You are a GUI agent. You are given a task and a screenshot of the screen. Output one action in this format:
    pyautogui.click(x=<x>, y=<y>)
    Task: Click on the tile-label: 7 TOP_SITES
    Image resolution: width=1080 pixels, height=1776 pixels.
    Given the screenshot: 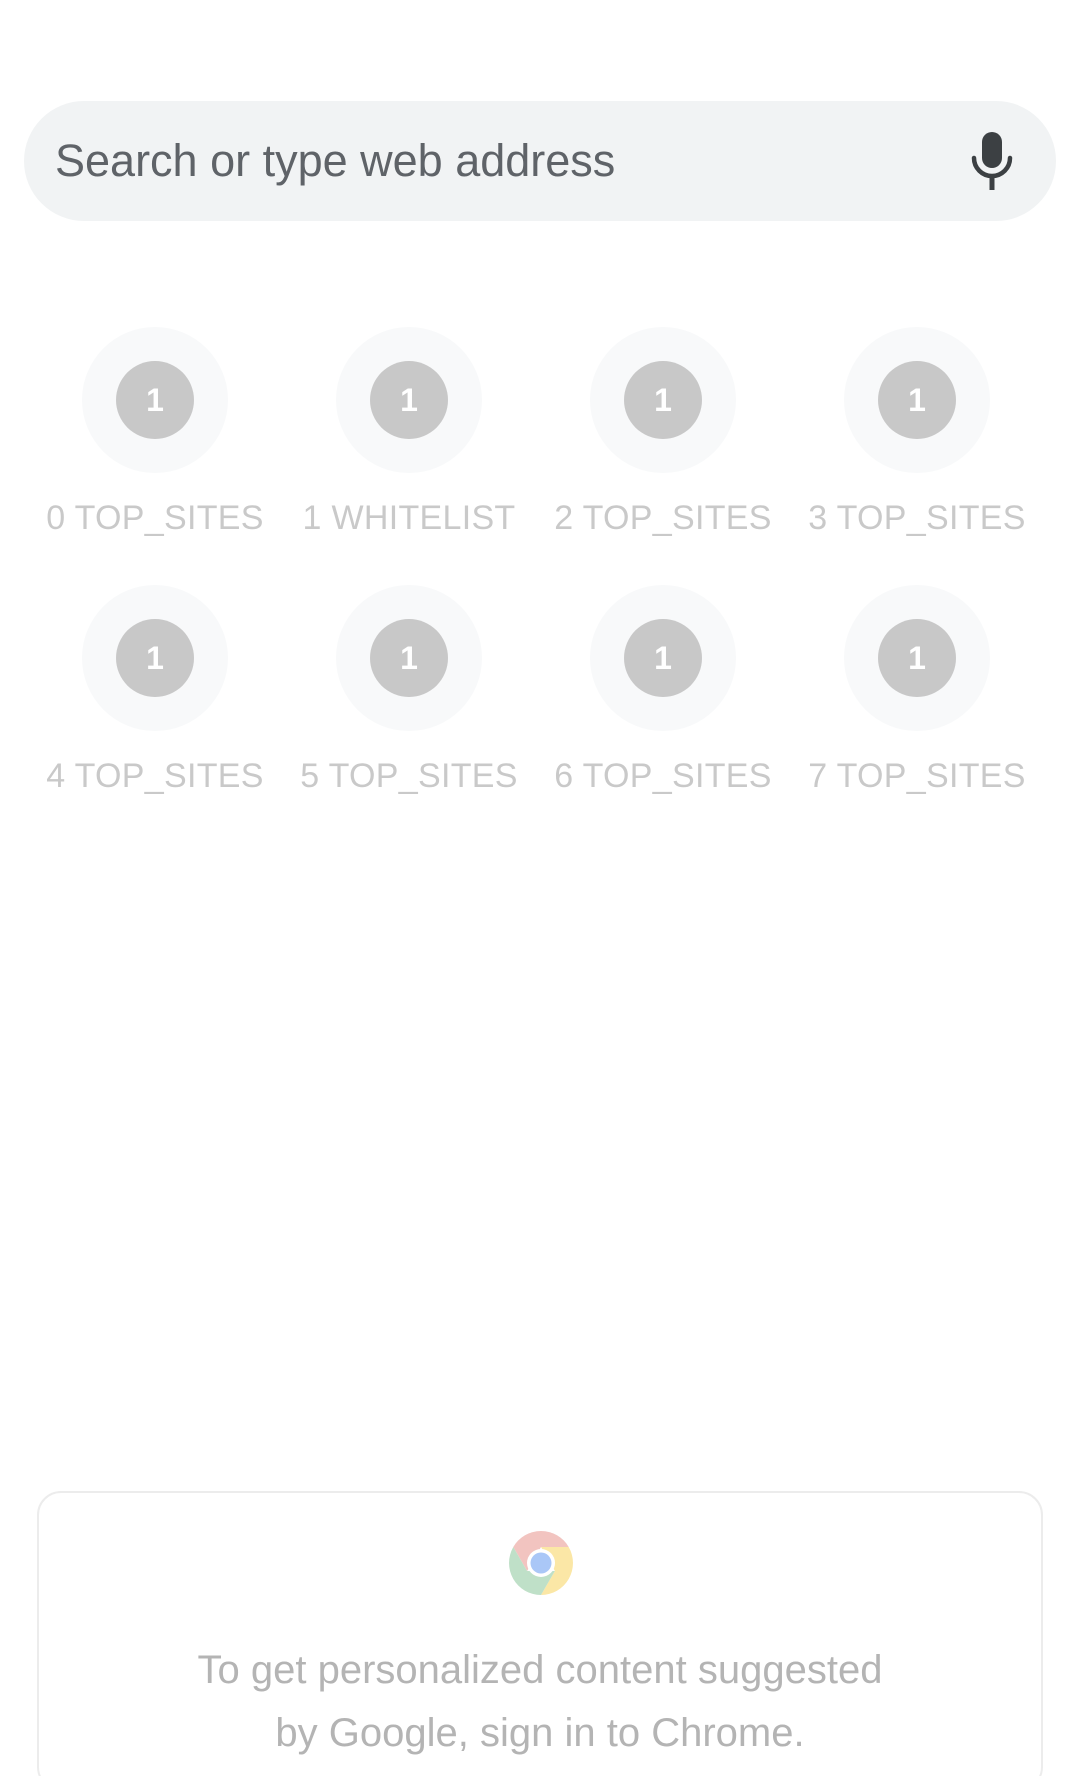 What is the action you would take?
    pyautogui.click(x=917, y=776)
    